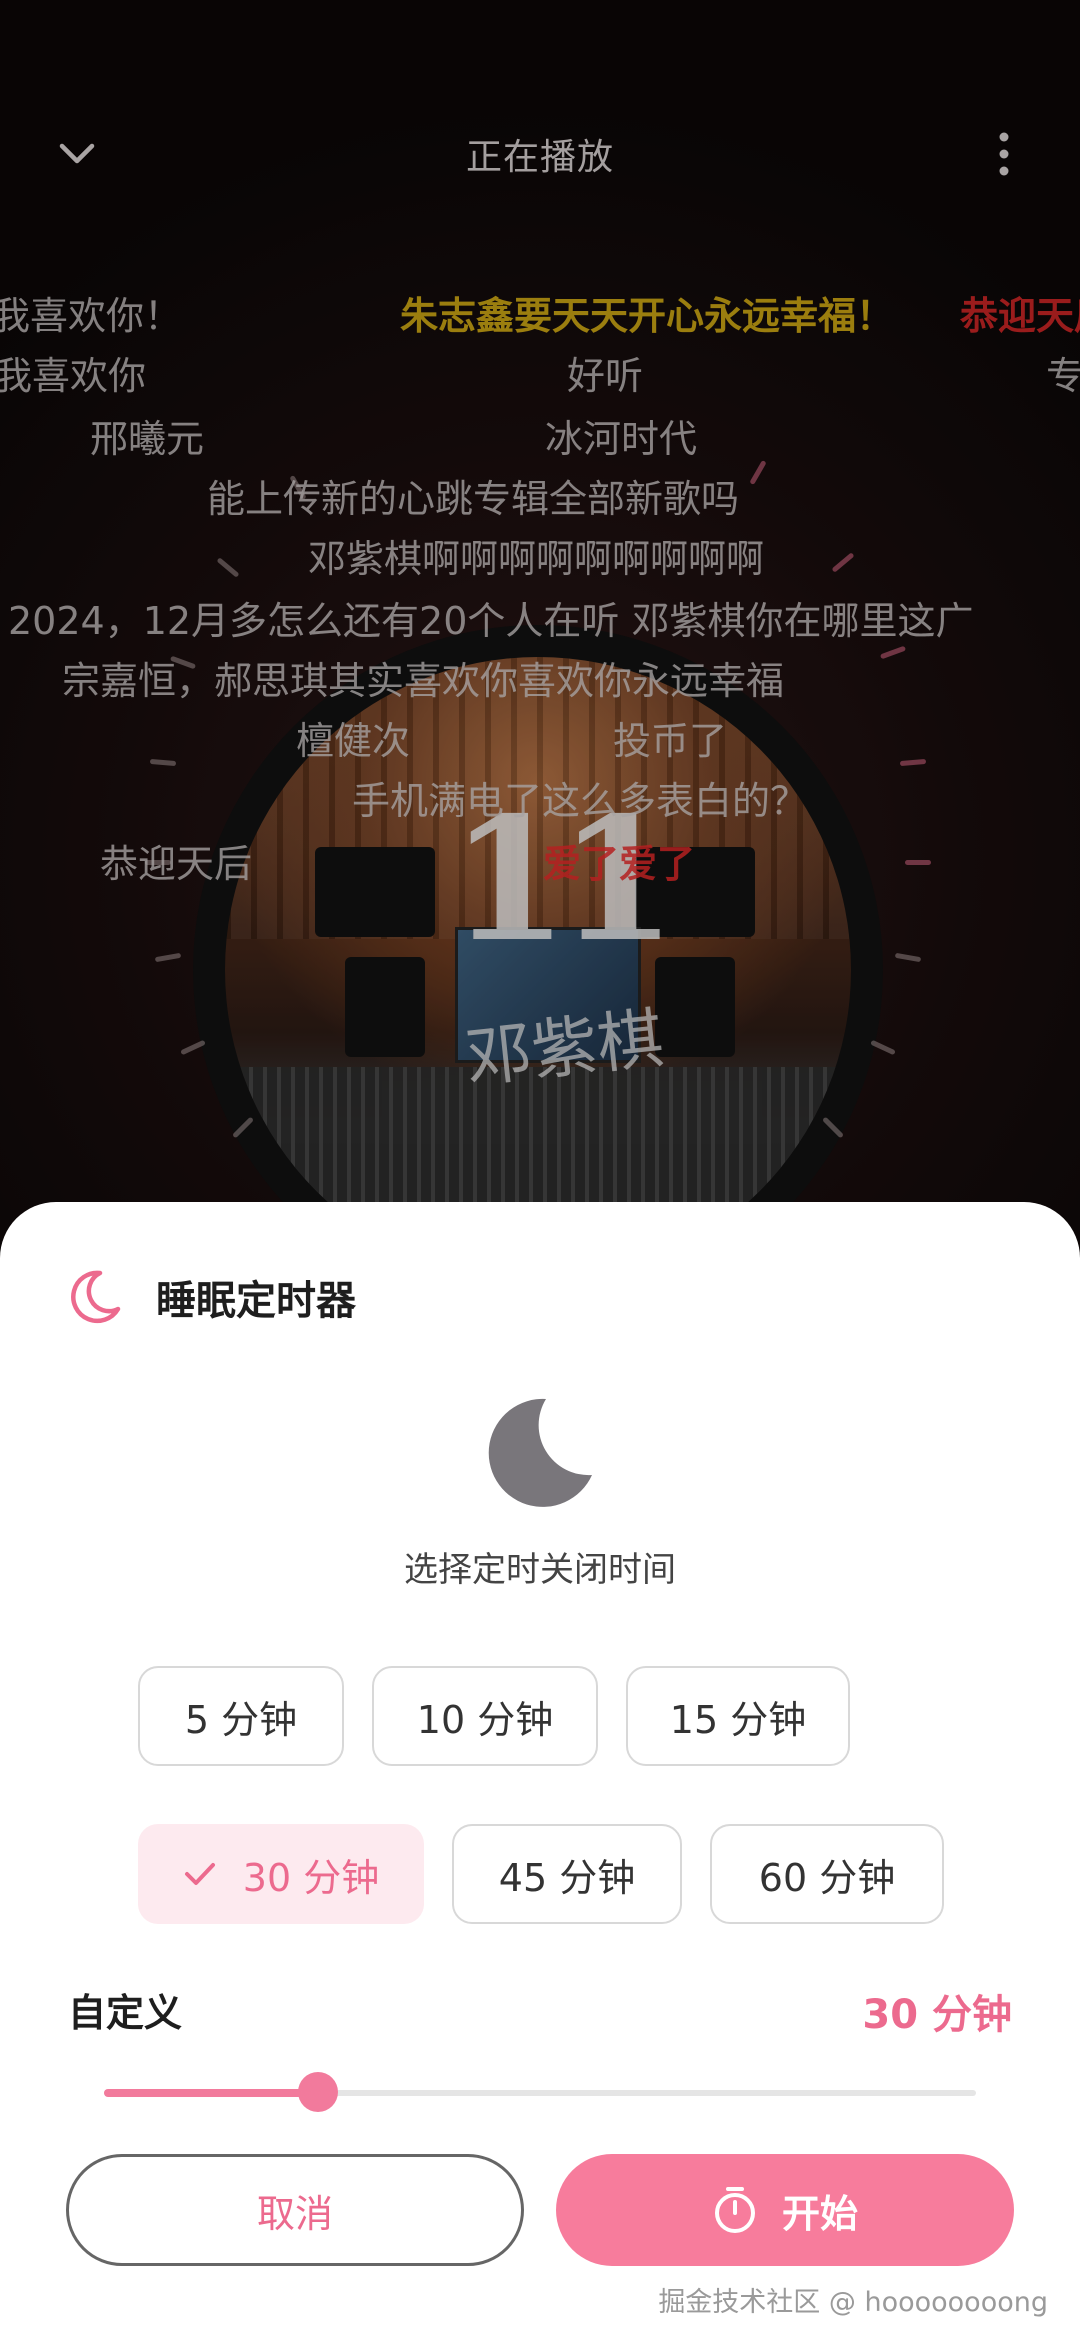 The image size is (1080, 2340). Describe the element at coordinates (96, 1297) in the screenshot. I see `moon-icon` at that location.